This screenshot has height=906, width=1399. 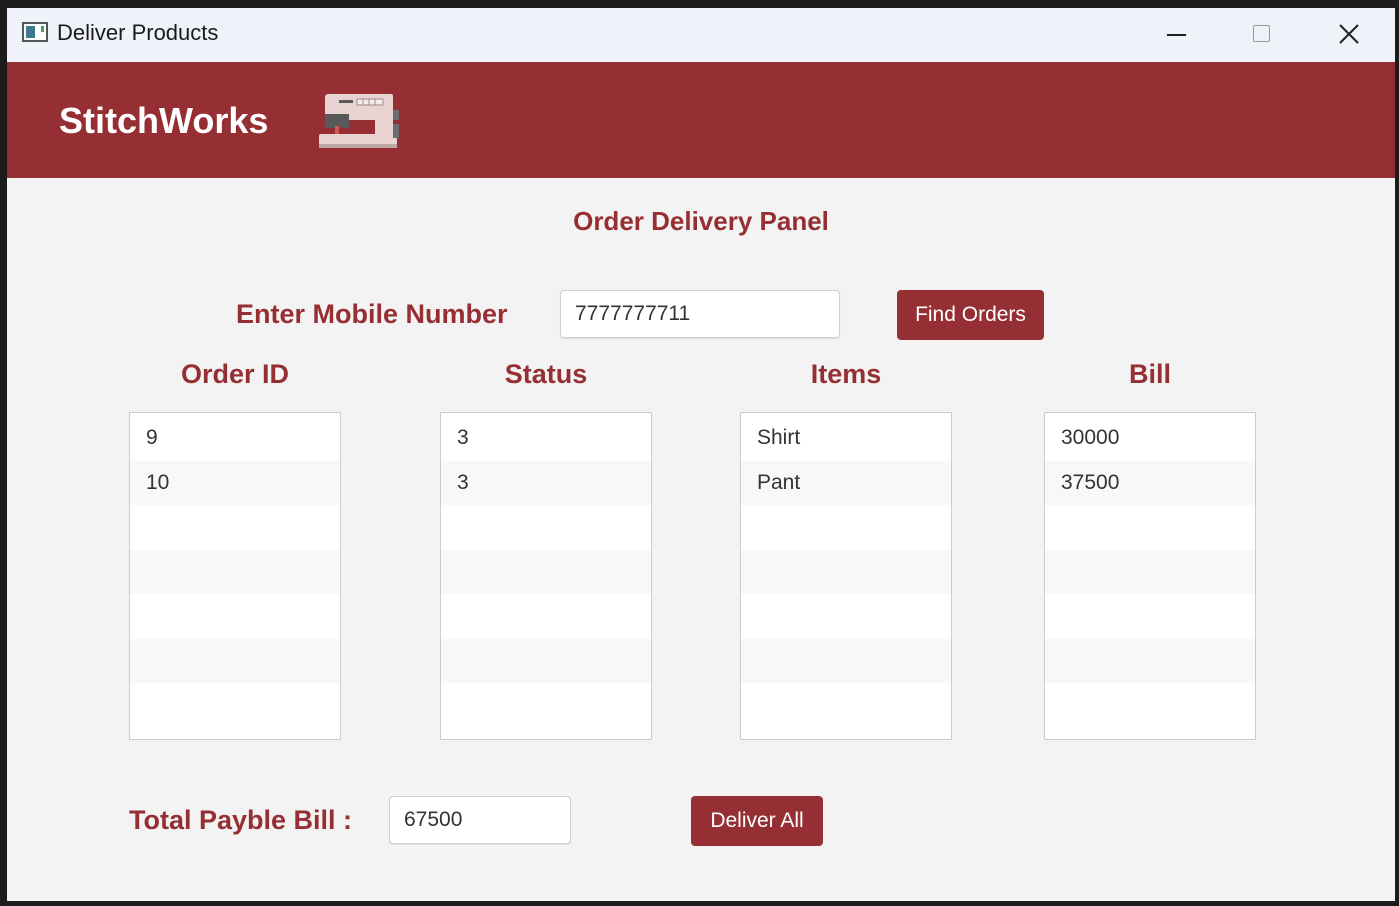 I want to click on status-list: 3 3, so click(x=546, y=576).